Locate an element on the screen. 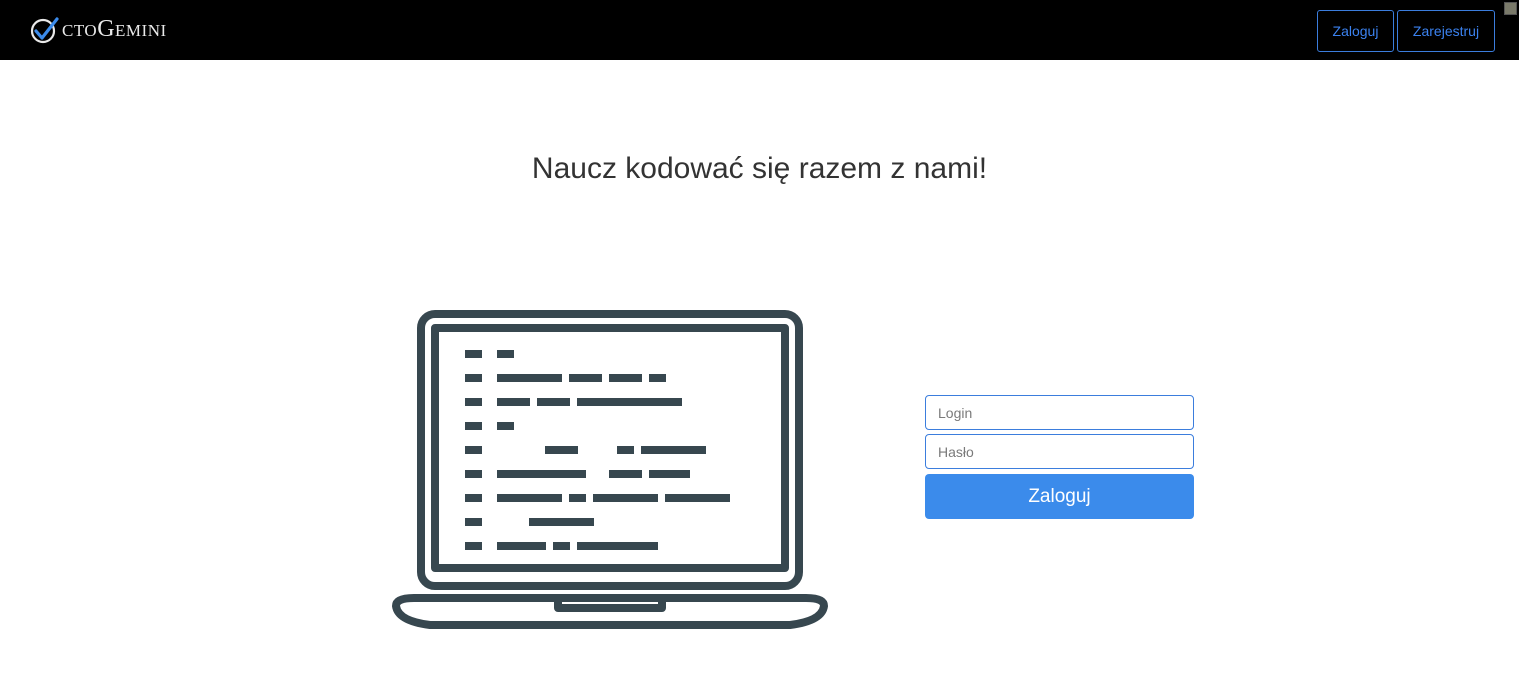 Image resolution: width=1519 pixels, height=693 pixels. broken-image-icon is located at coordinates (1510, 8).